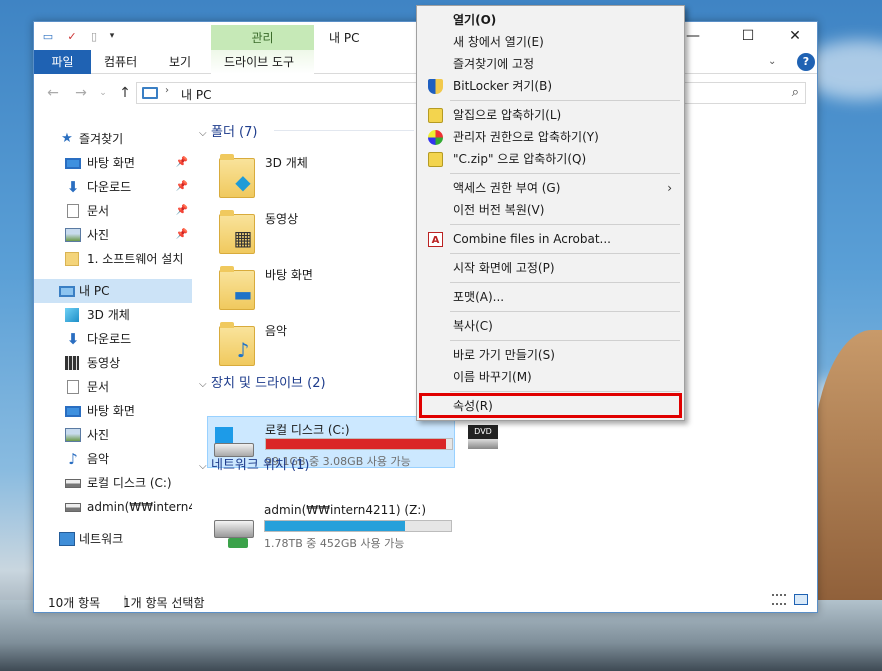  Describe the element at coordinates (112, 36) in the screenshot. I see `customize-toolbar-icon: ▾` at that location.